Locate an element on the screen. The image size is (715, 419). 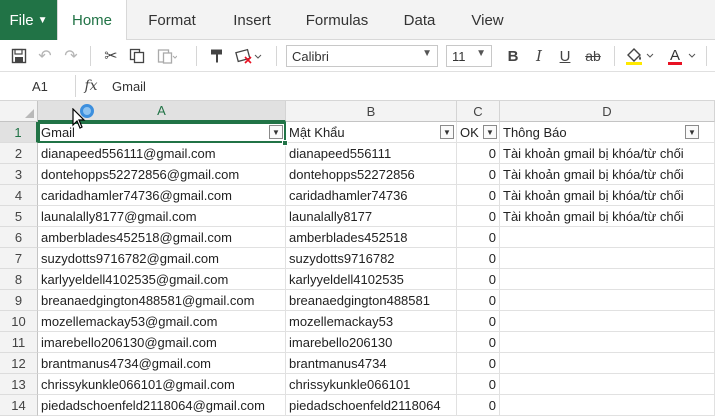
underline-icon: U is located at coordinates (565, 56).